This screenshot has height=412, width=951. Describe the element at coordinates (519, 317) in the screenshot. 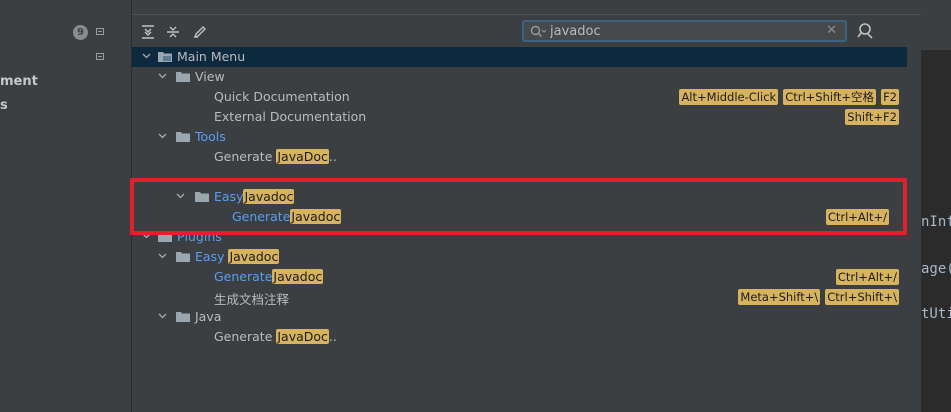

I see `tree-node-java: Java` at that location.